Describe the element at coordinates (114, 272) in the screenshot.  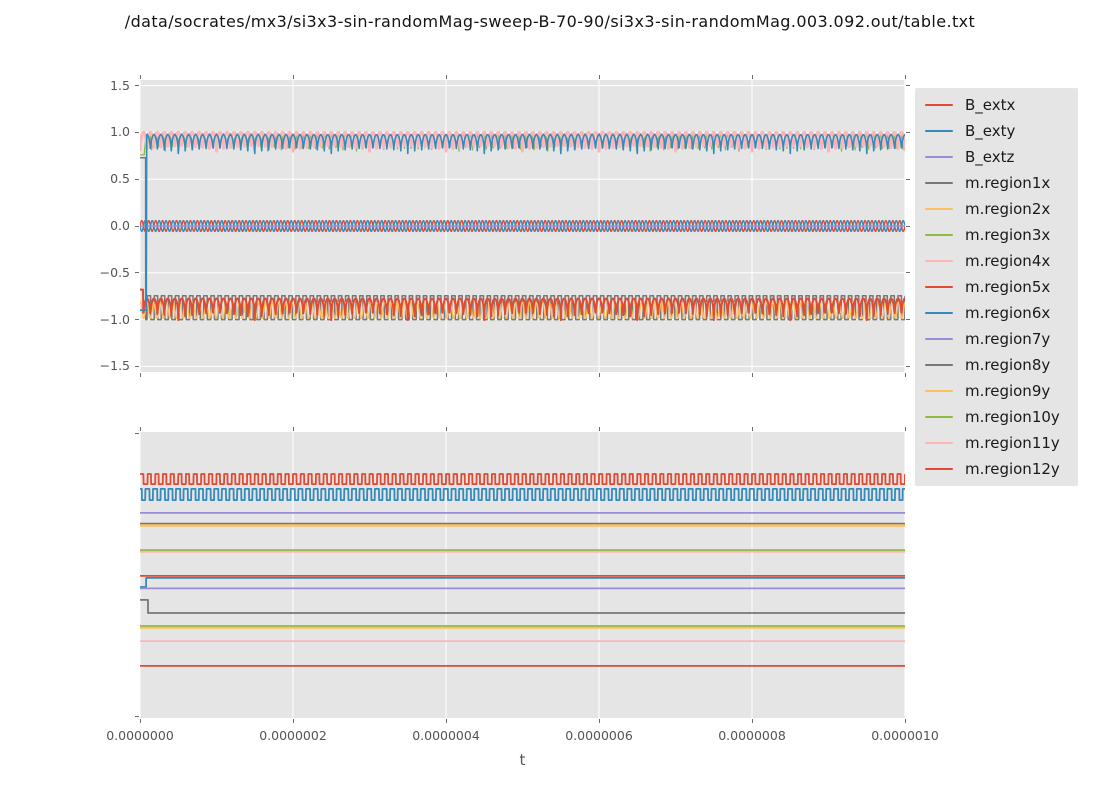
I see `y-tick-label: −0.5` at that location.